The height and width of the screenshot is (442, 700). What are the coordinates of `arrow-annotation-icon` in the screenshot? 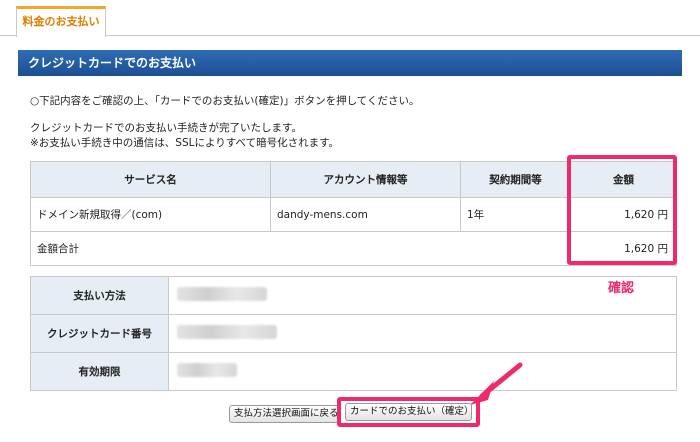 It's located at (496, 383).